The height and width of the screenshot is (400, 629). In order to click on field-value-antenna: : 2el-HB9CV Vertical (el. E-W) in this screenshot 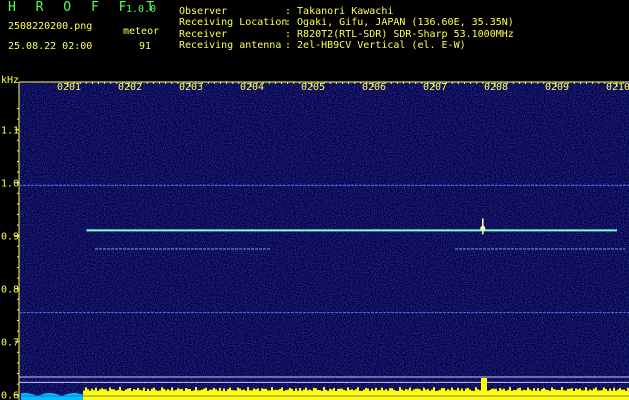, I will do `click(375, 45)`.